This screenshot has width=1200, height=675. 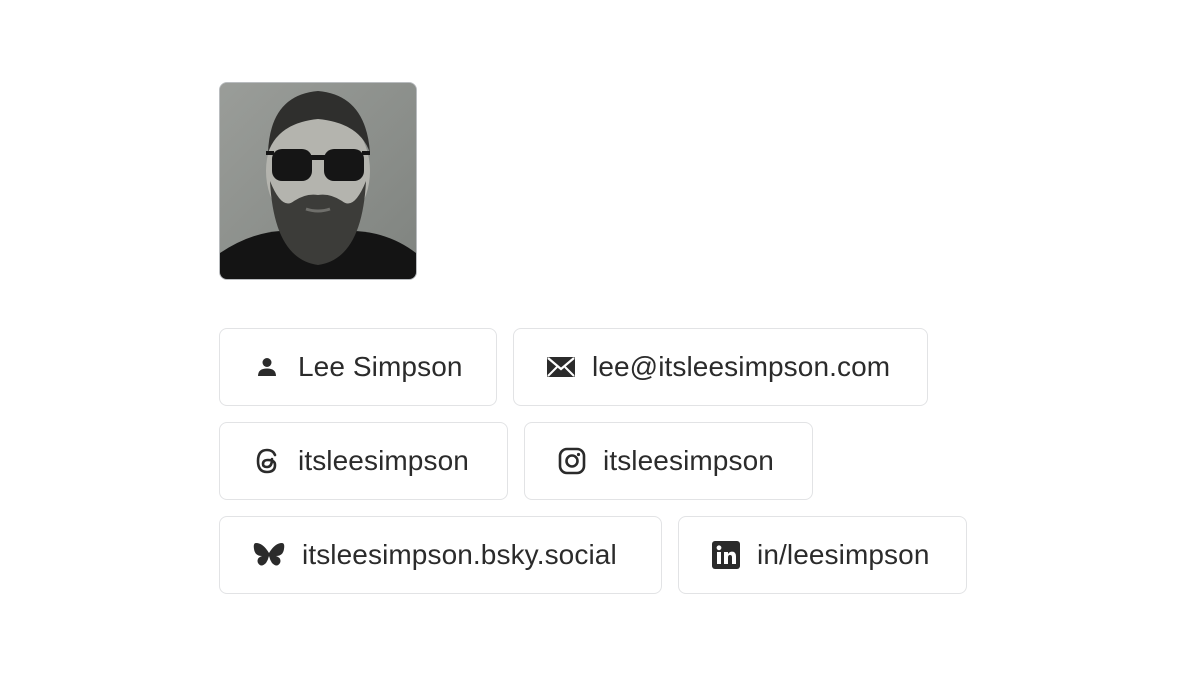 I want to click on bluesky-label: itsleesimpson.bsky.social, so click(x=459, y=554).